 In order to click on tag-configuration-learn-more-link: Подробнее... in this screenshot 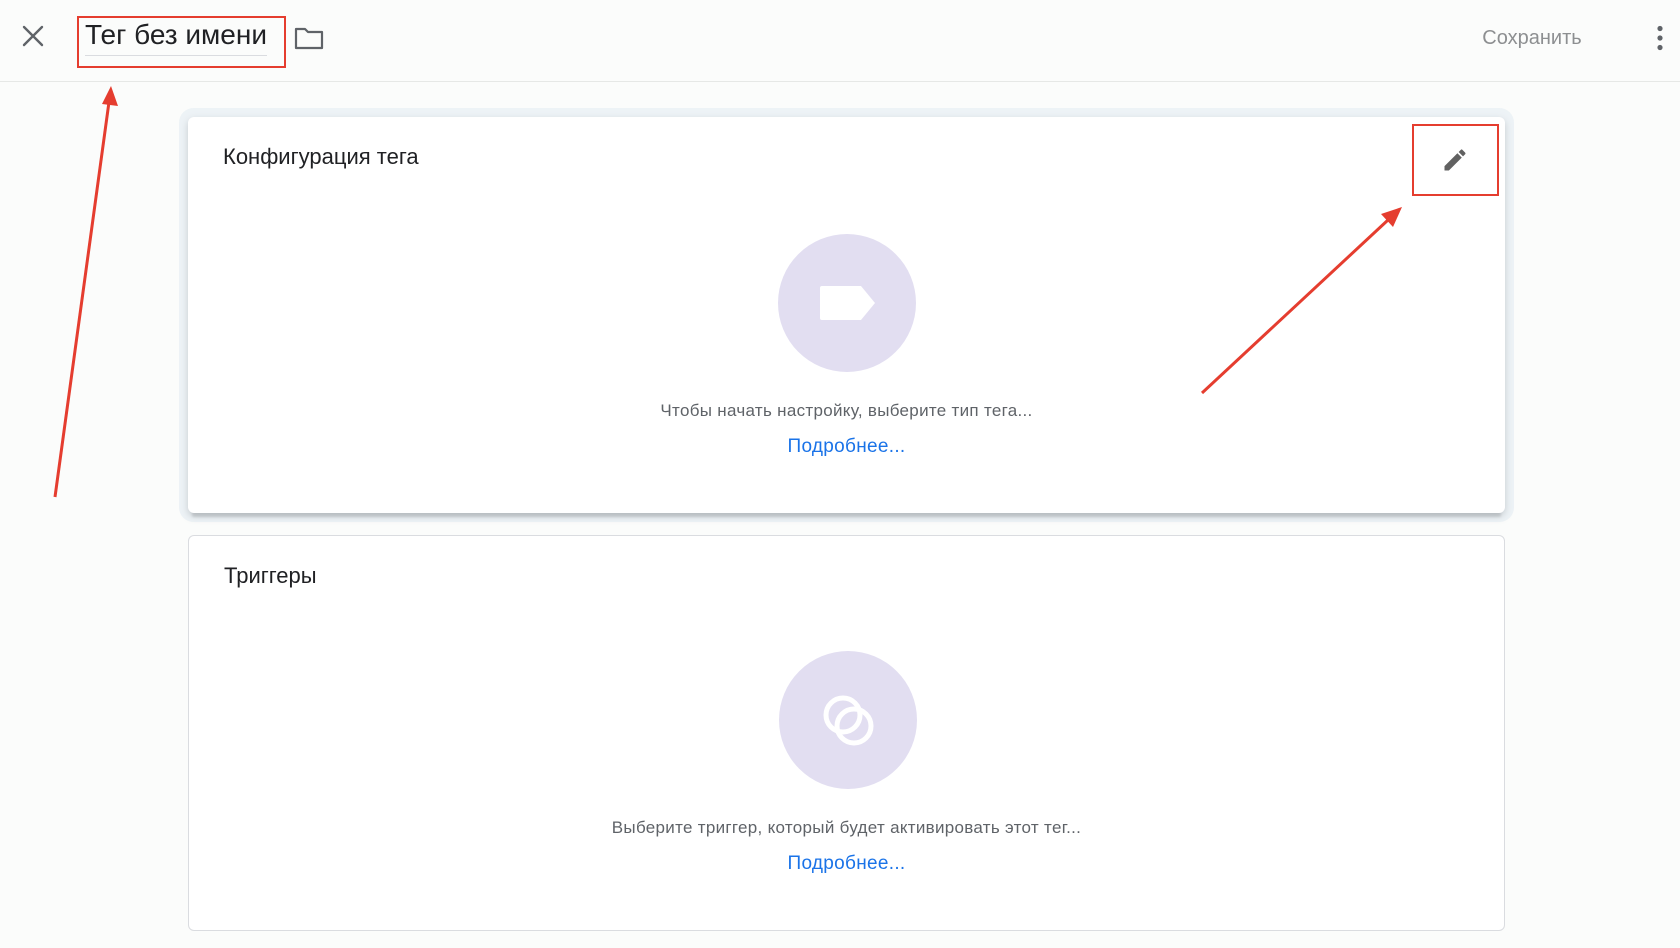, I will do `click(846, 447)`.